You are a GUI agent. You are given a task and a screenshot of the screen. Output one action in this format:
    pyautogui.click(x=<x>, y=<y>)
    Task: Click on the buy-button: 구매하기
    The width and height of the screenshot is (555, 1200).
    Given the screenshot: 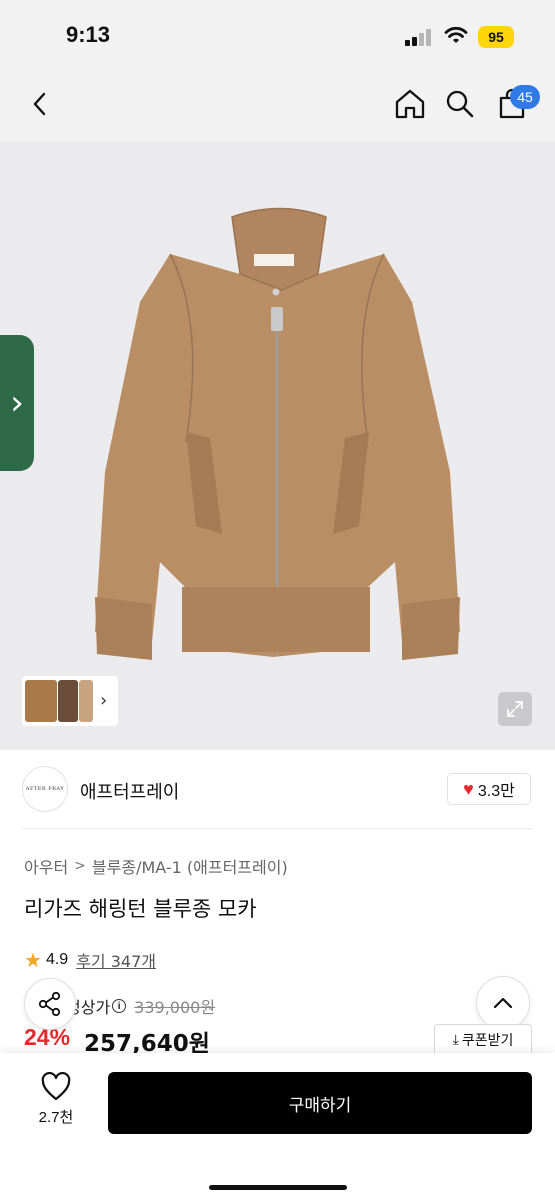 What is the action you would take?
    pyautogui.click(x=320, y=1103)
    